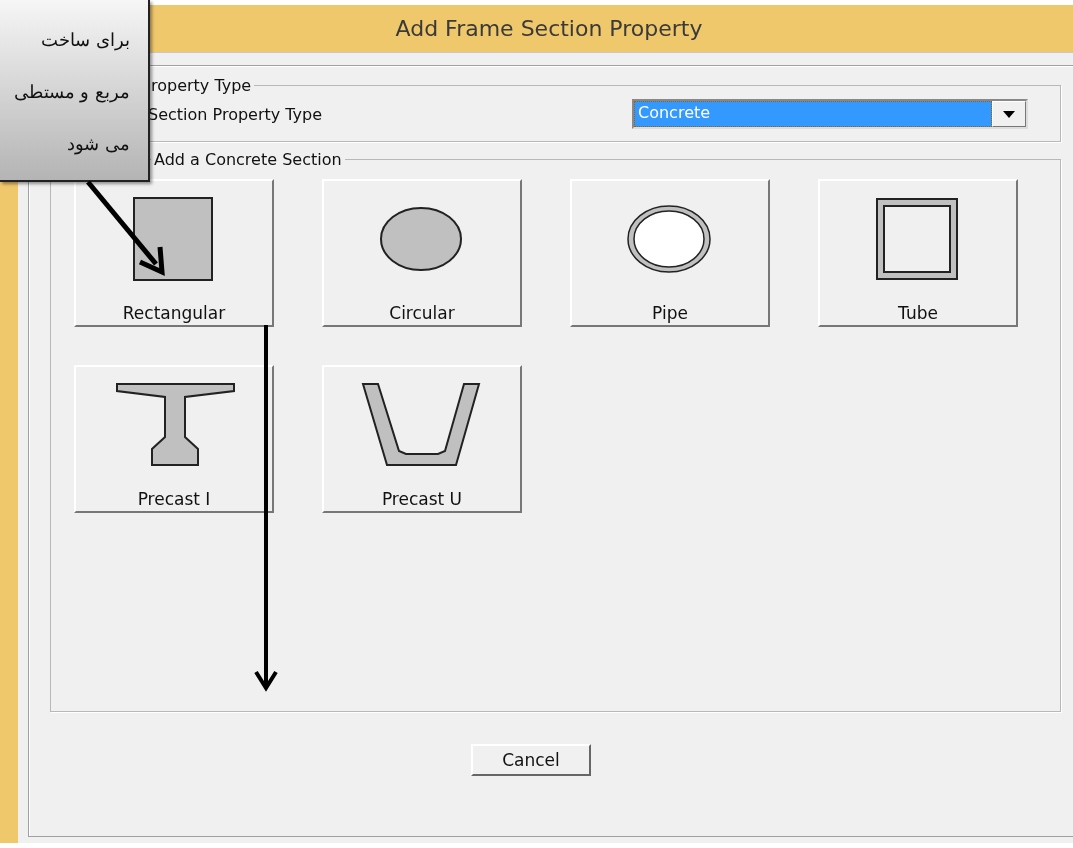 The height and width of the screenshot is (848, 1073). I want to click on section-button: Rectangular, so click(174, 253).